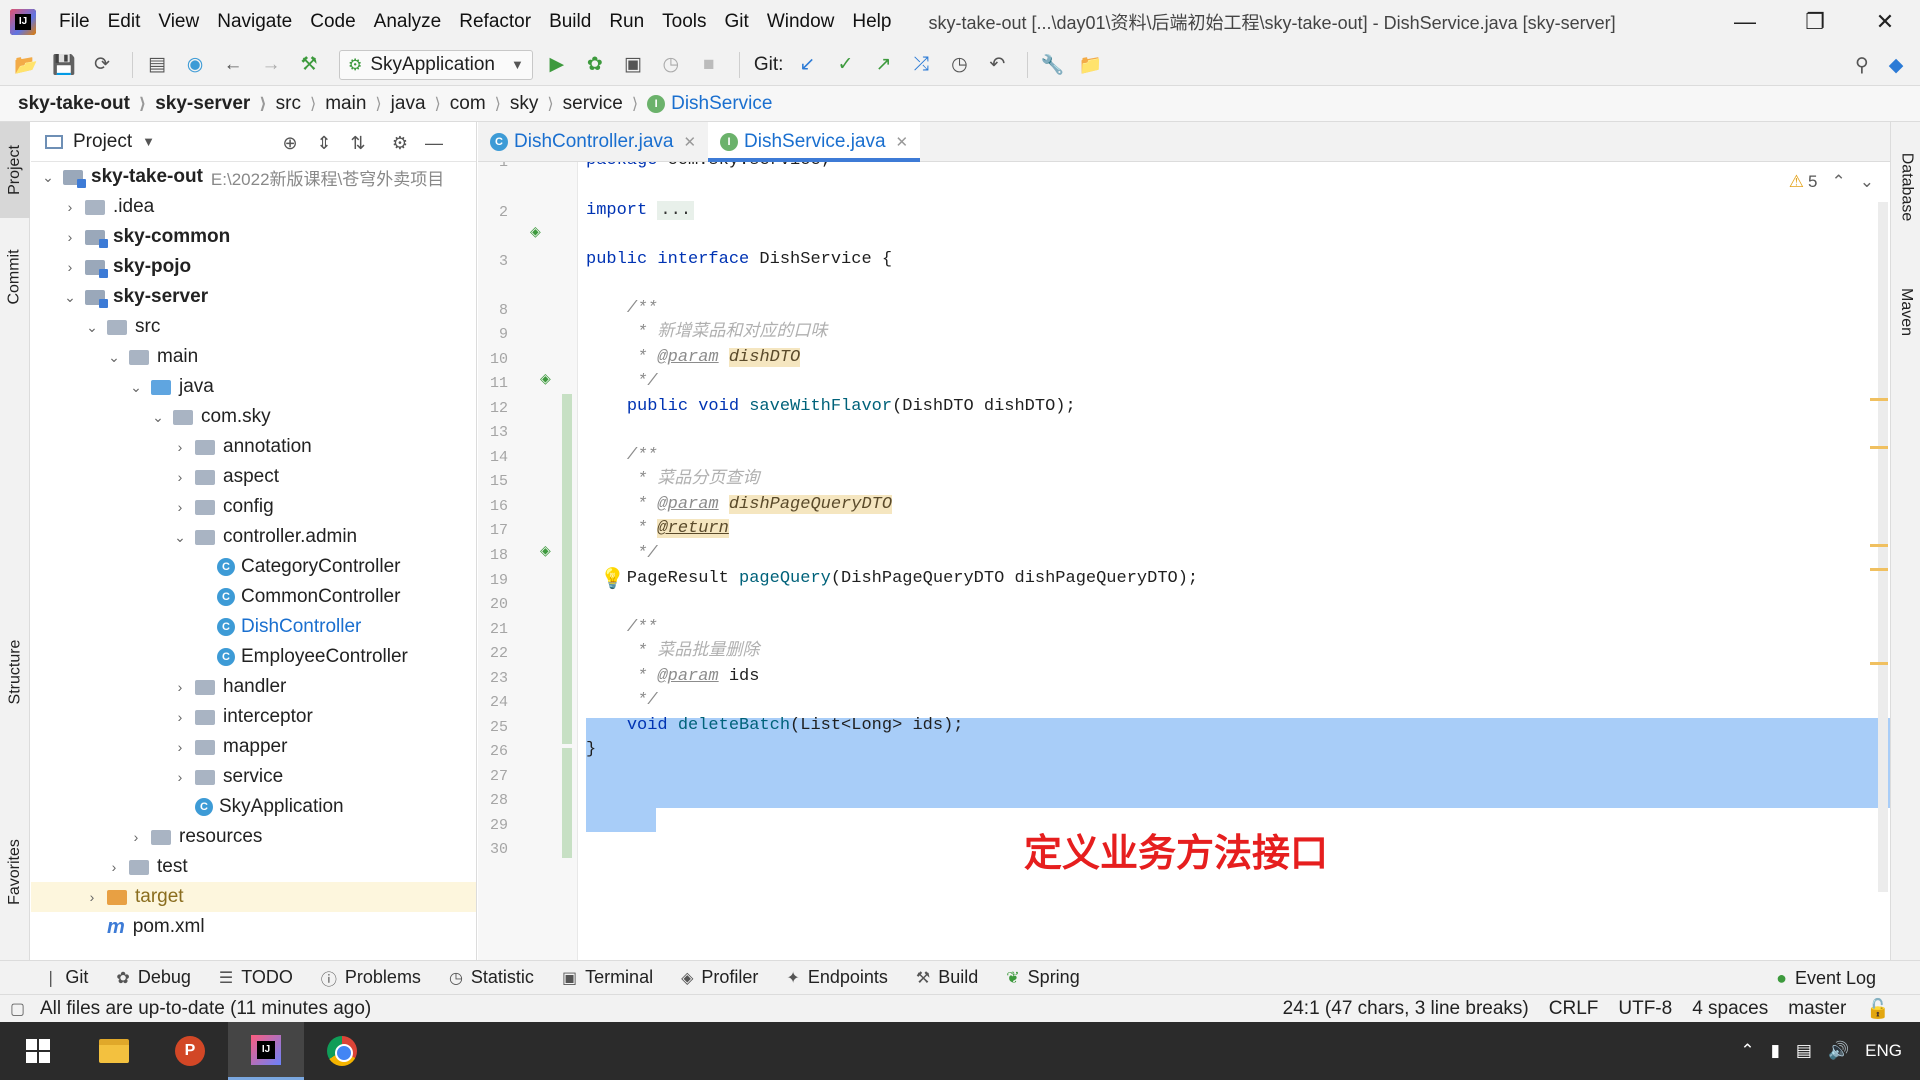 The width and height of the screenshot is (1920, 1080). What do you see at coordinates (15, 872) in the screenshot?
I see `tool-tab-favorites: Favorites` at bounding box center [15, 872].